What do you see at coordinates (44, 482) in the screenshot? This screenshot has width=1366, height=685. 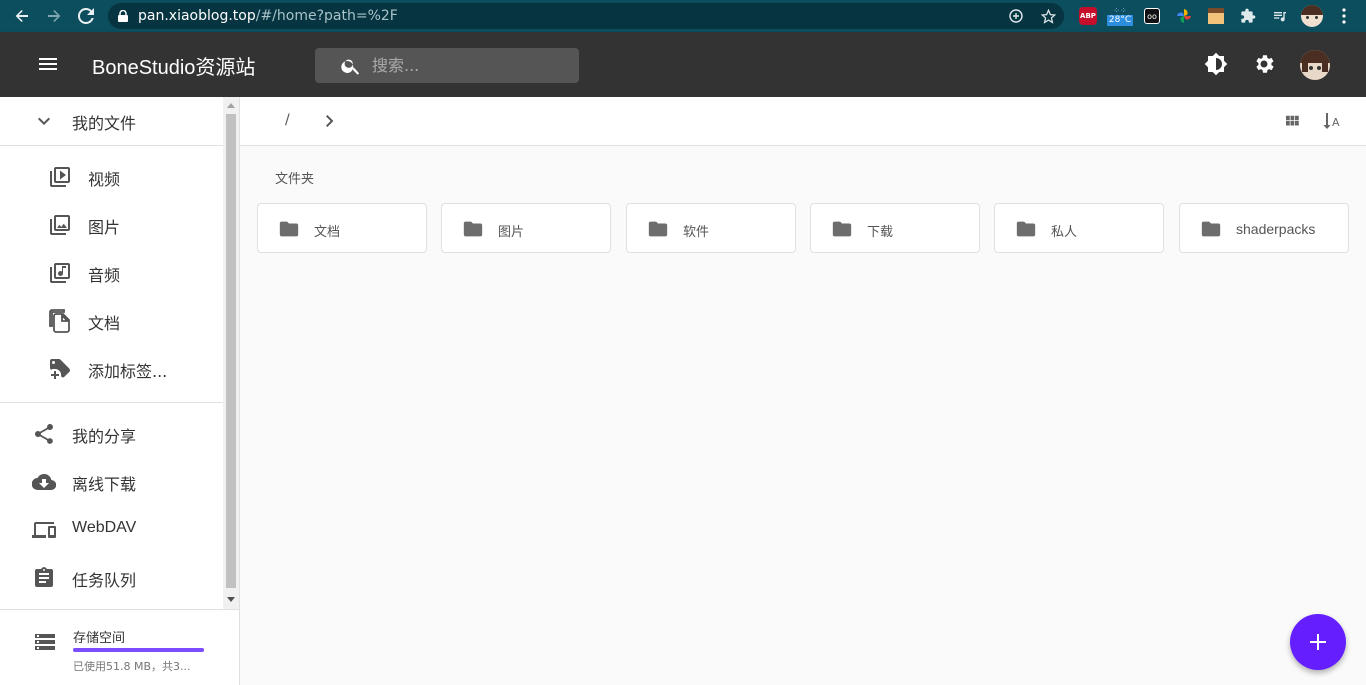 I see `cloud-download-icon` at bounding box center [44, 482].